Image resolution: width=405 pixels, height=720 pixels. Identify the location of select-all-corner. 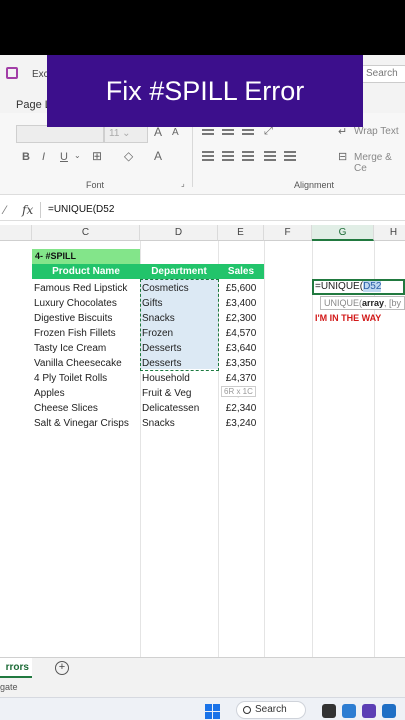
(16, 233).